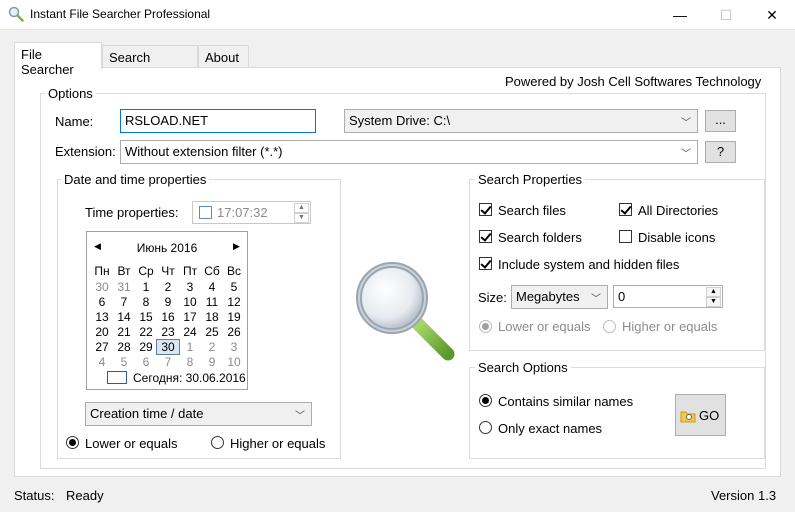 This screenshot has width=795, height=512. Describe the element at coordinates (146, 317) in the screenshot. I see `calendar-day: 15` at that location.